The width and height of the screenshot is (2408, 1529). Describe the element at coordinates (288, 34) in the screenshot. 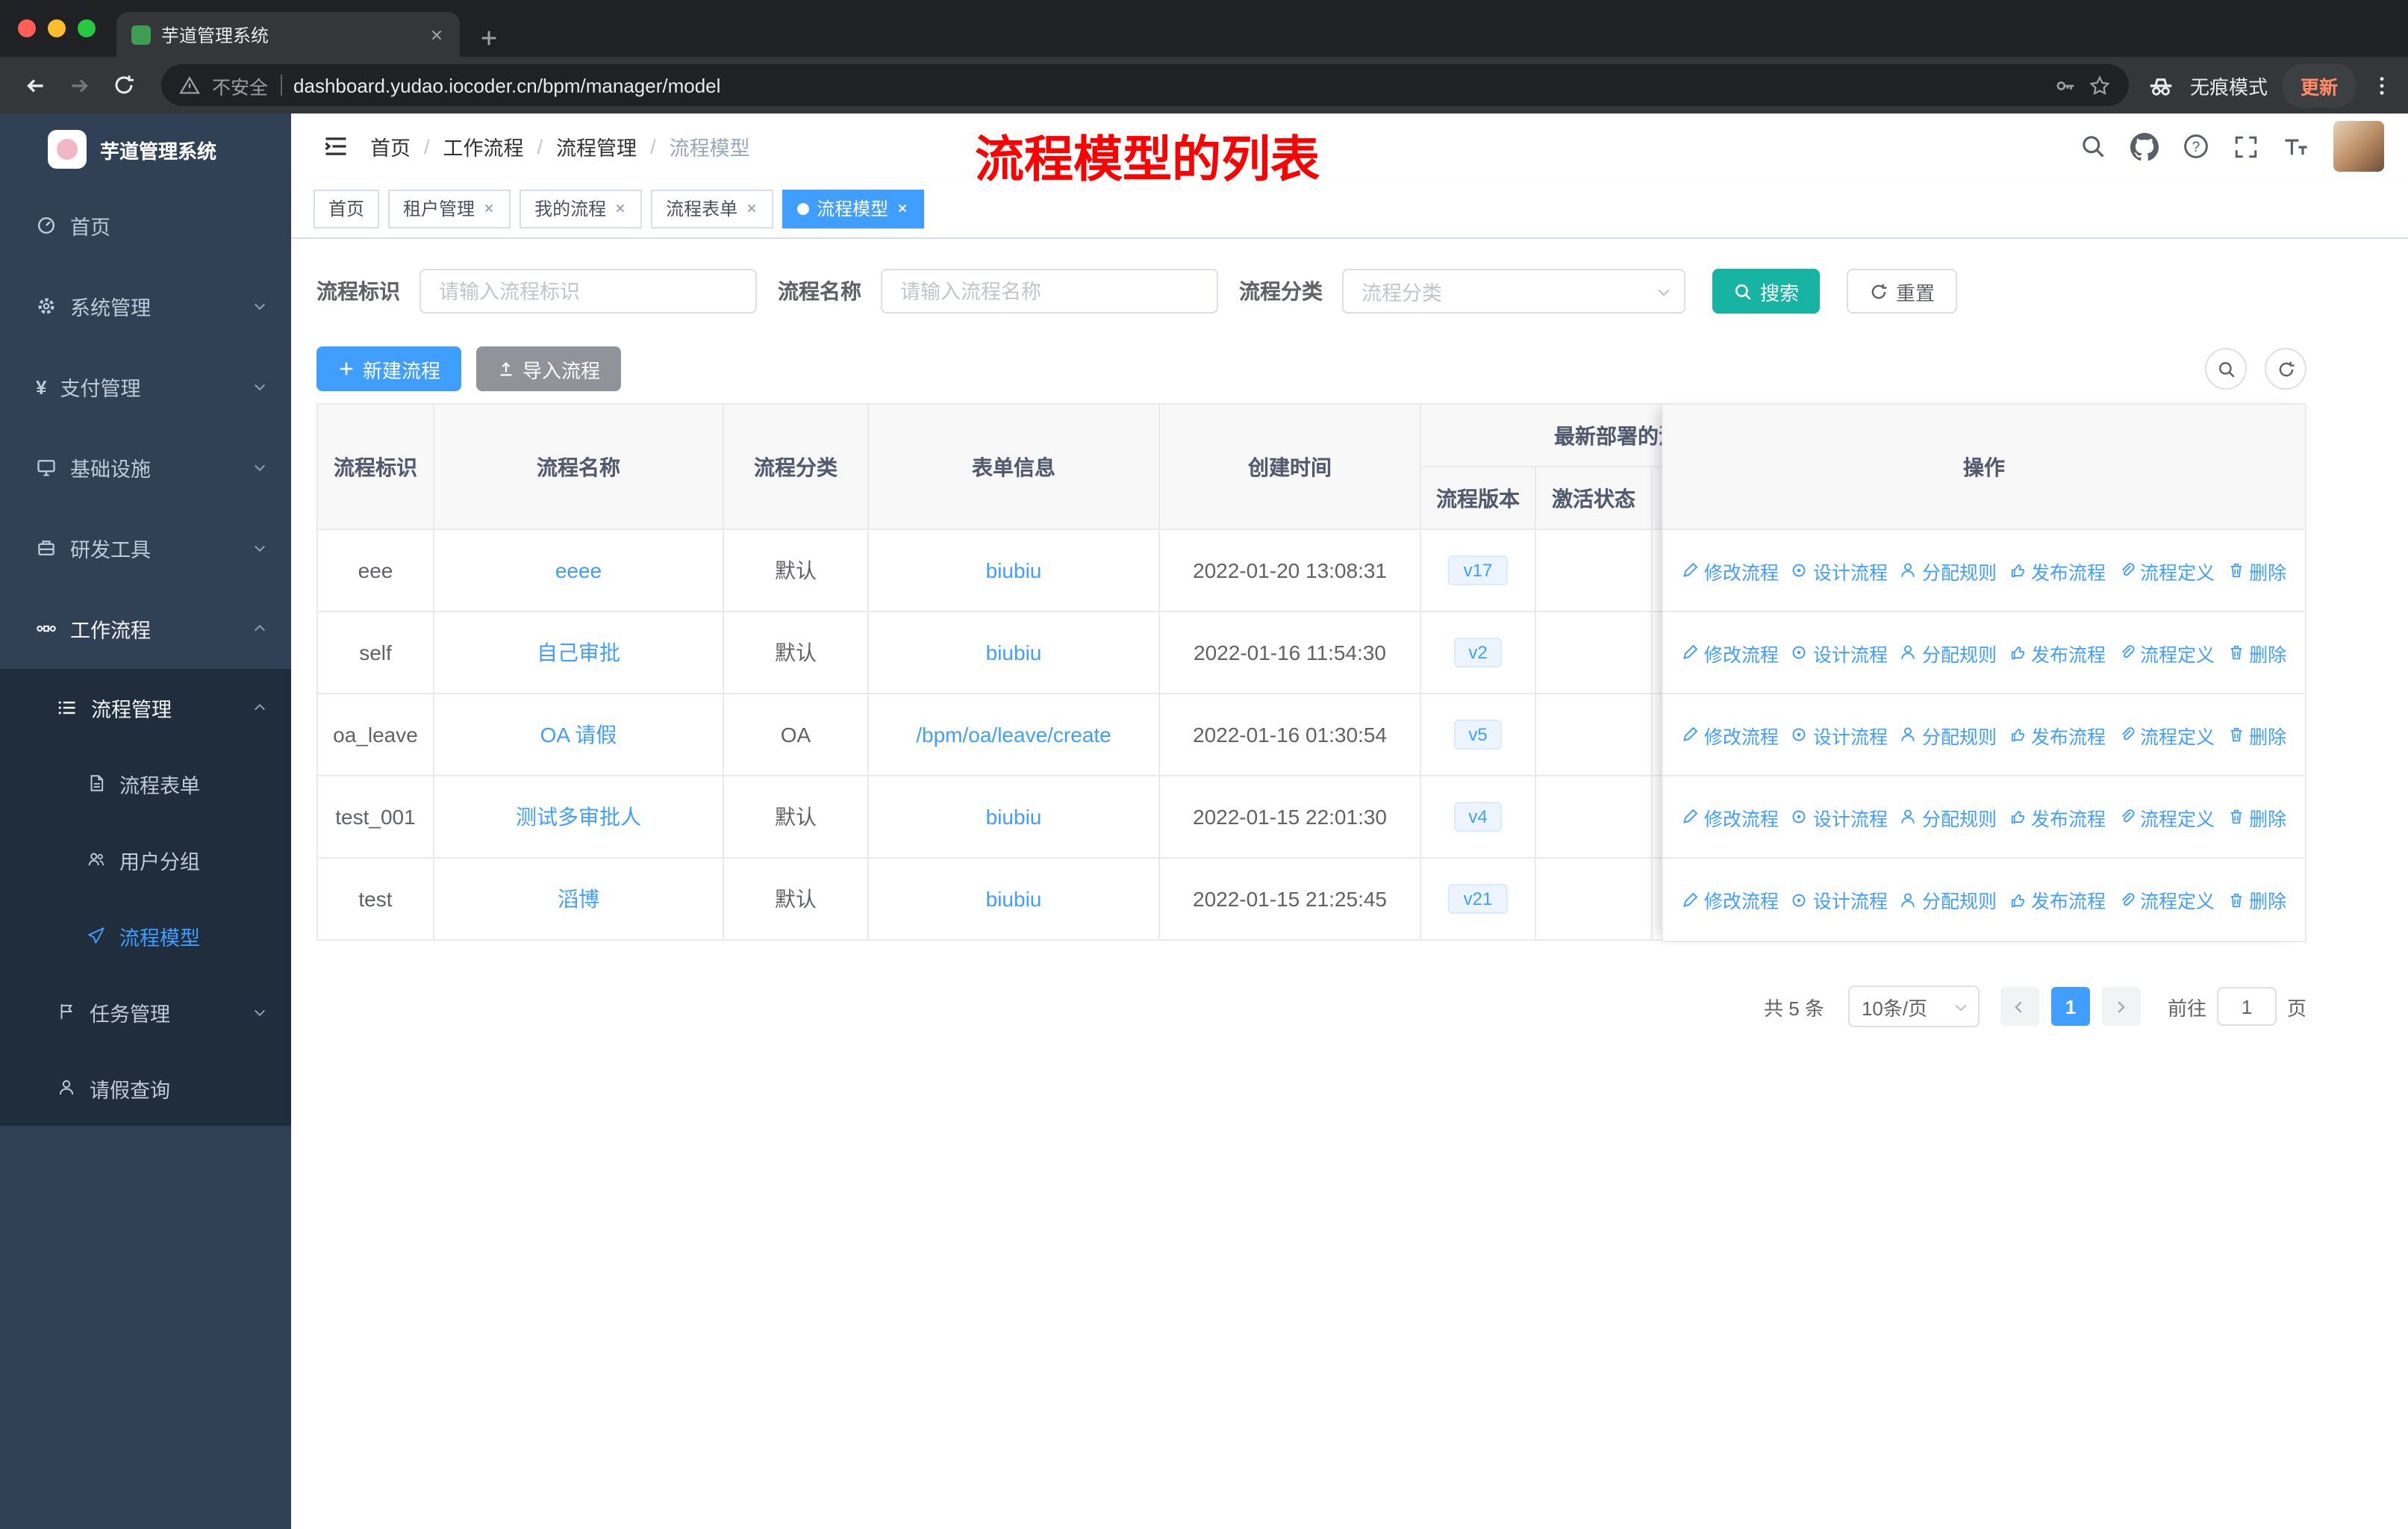

I see `browser-tab: 芋道管理系统` at that location.